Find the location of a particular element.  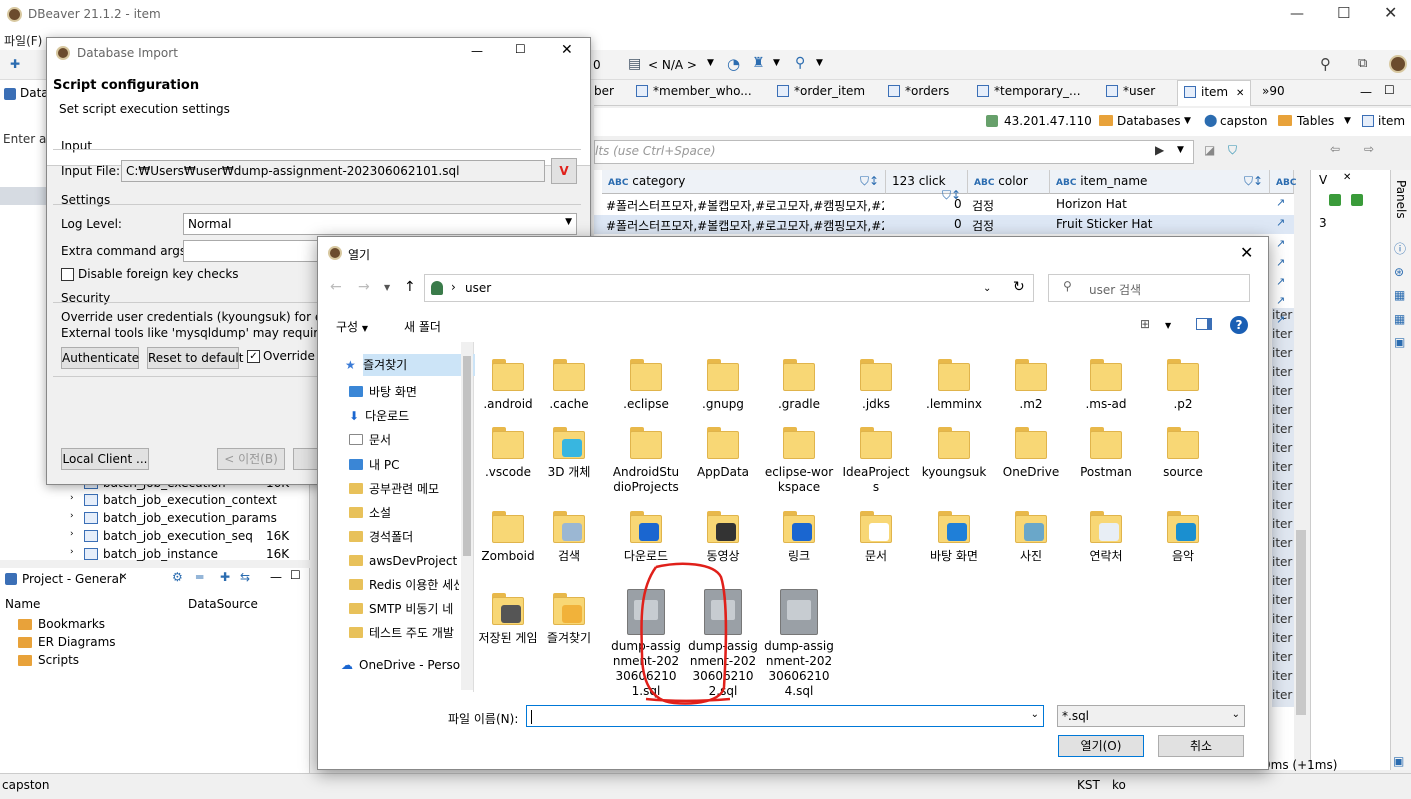

minimize-editor-icon: — is located at coordinates (1366, 92).